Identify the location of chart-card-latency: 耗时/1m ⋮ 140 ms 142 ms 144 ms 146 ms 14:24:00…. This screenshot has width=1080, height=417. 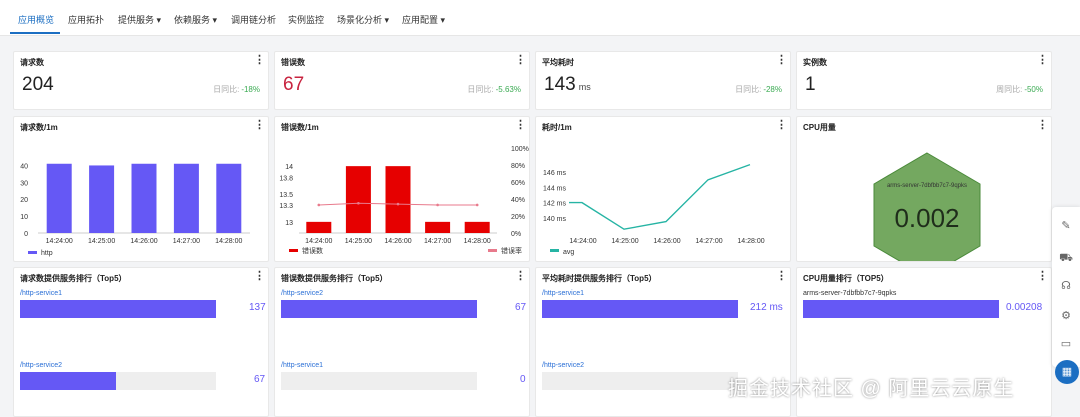
(663, 189).